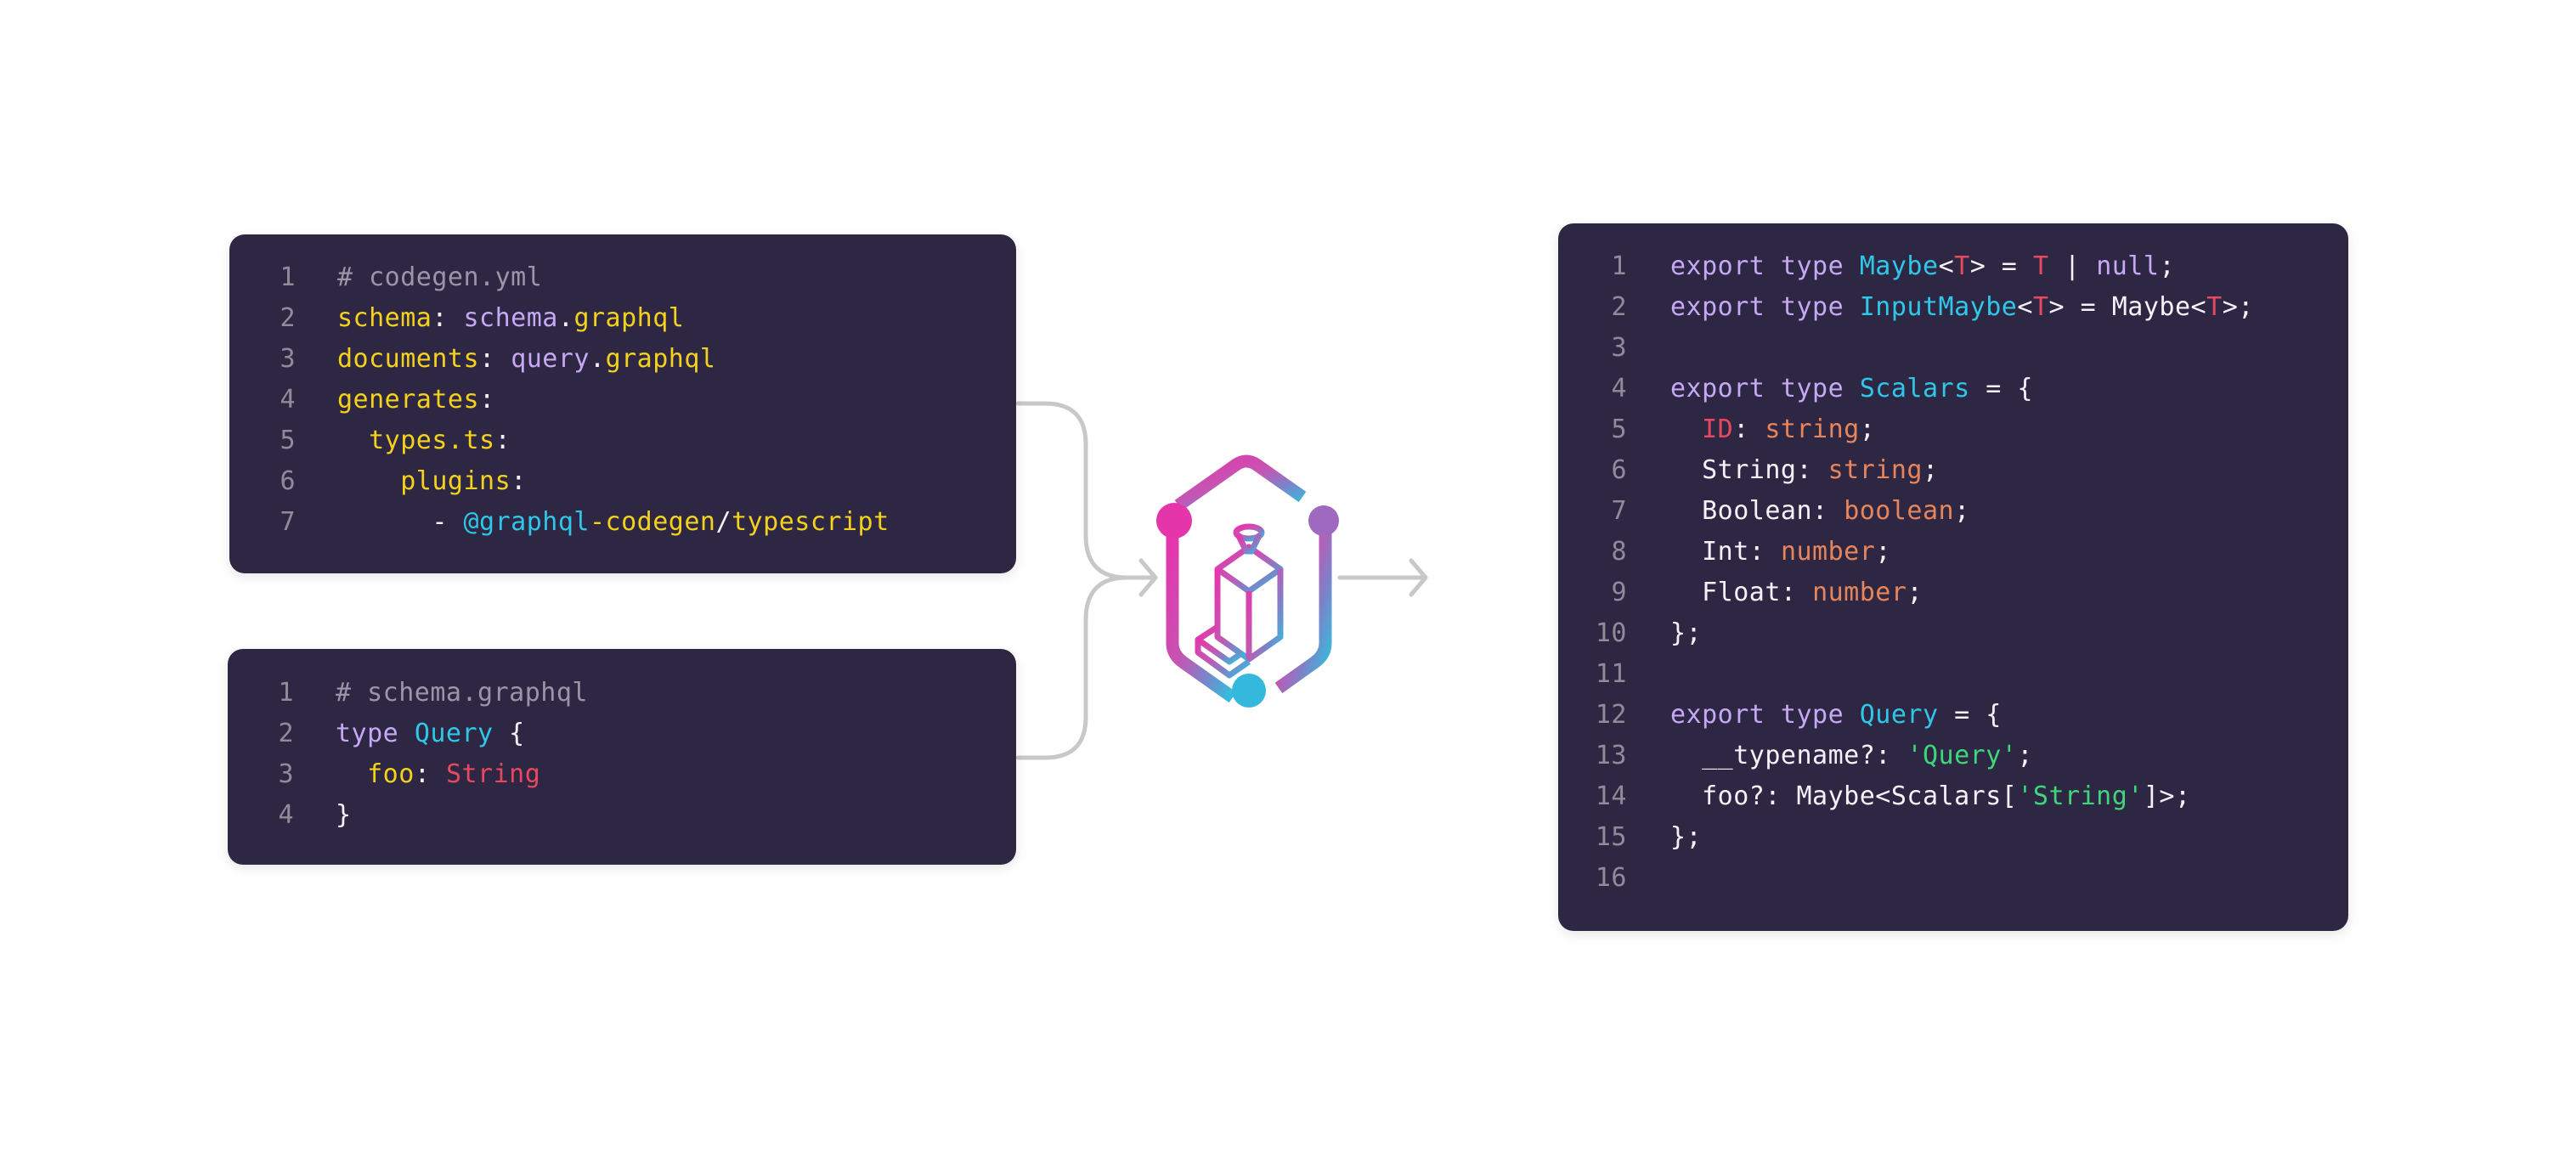  I want to click on code-token: }, so click(344, 815).